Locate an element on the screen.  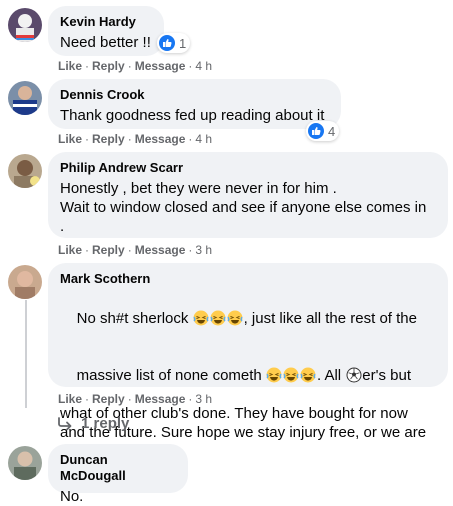
reaction-count: 4 is located at coordinates (323, 131).